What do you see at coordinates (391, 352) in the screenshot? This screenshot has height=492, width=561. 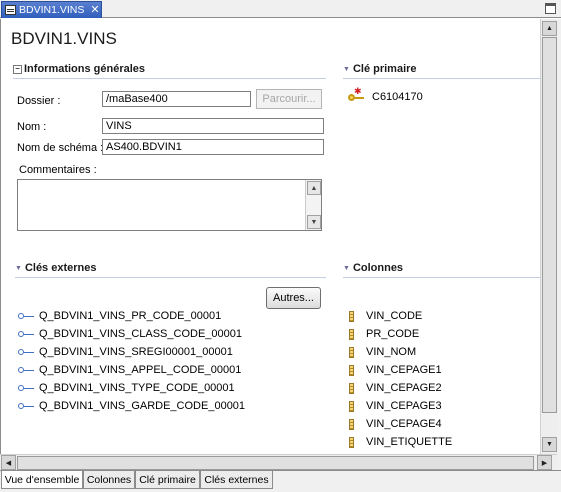 I see `column-name: VIN_NOM` at bounding box center [391, 352].